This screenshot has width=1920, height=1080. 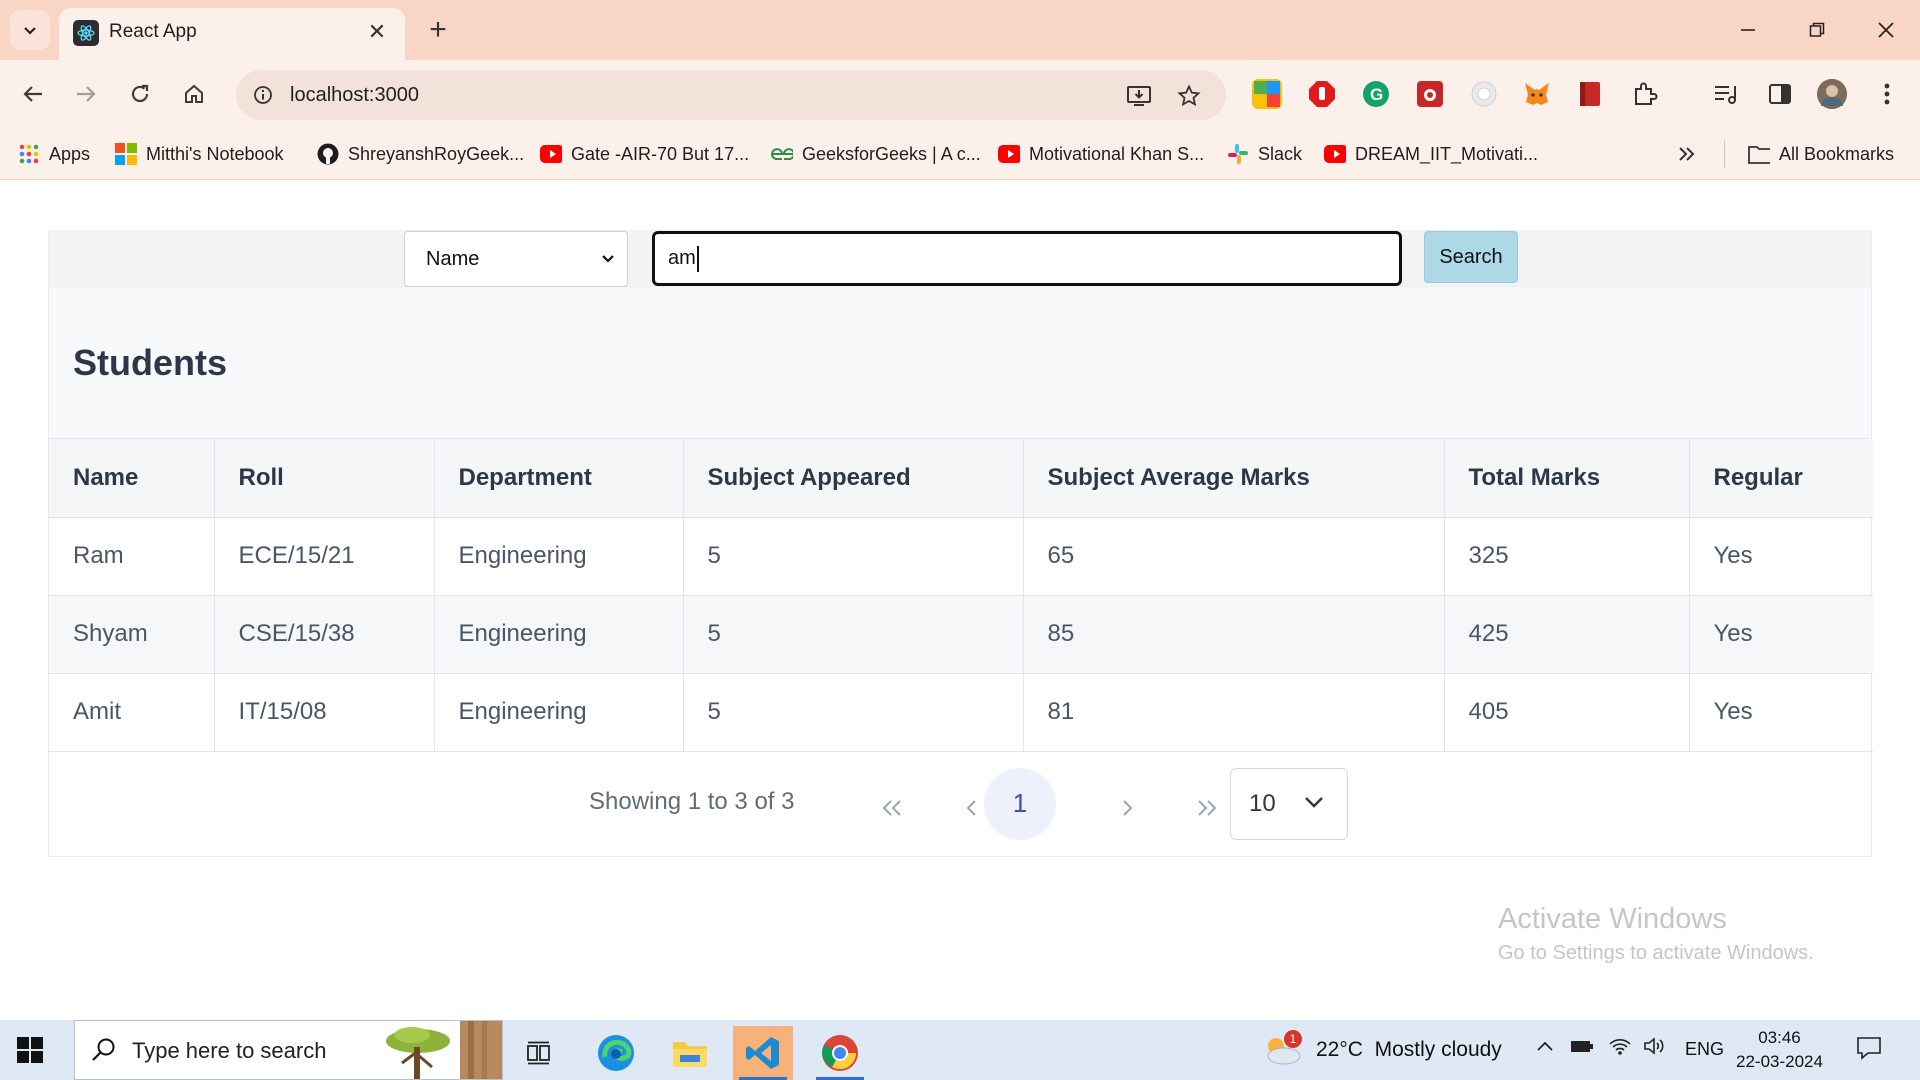 What do you see at coordinates (30, 1050) in the screenshot?
I see `start-button` at bounding box center [30, 1050].